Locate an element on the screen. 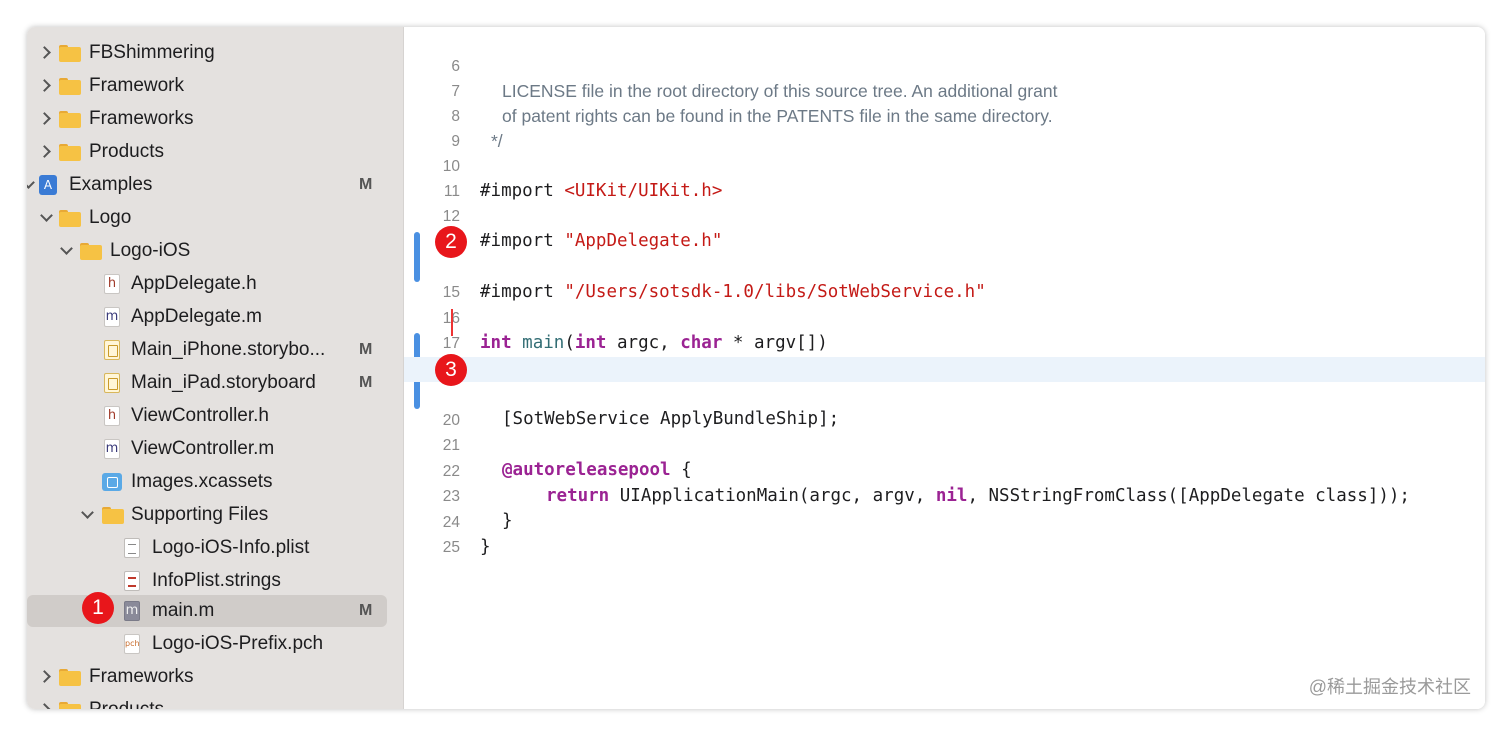 The height and width of the screenshot is (736, 1512). code-line-current: 19 [SotWebService ApplyBundleShip]; is located at coordinates (944, 393).